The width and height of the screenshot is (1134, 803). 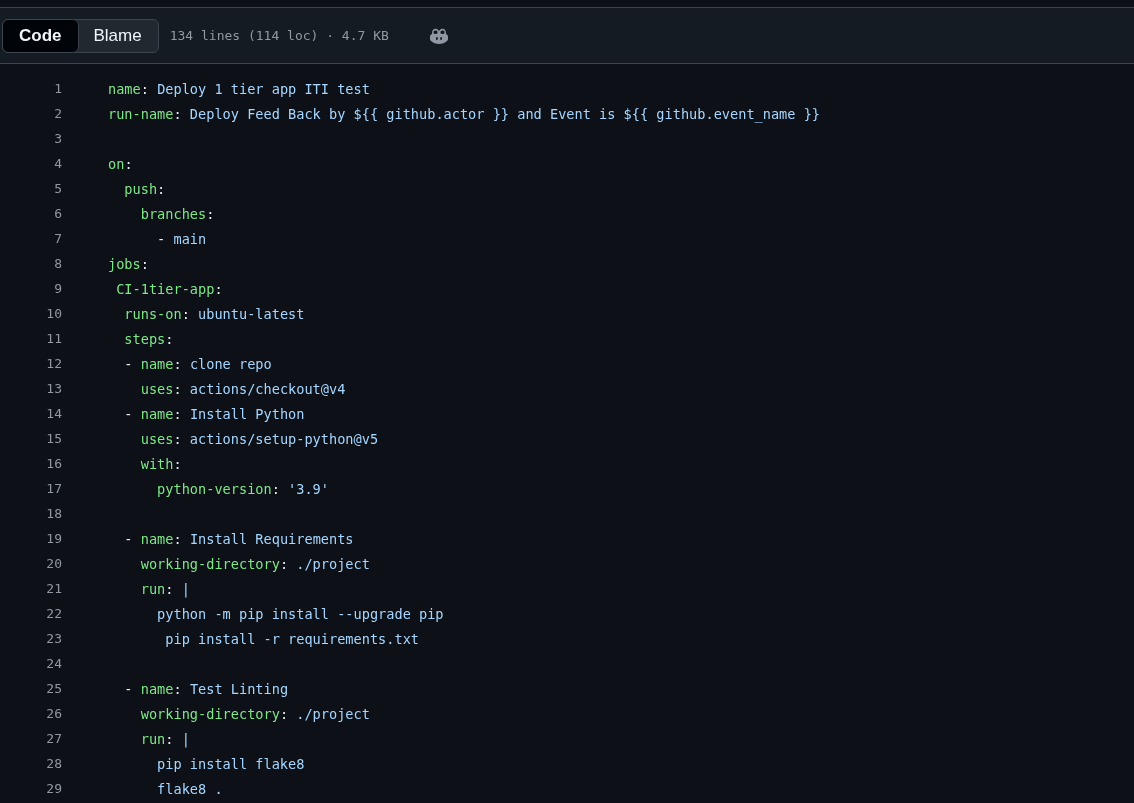 I want to click on line-number: 6, so click(x=57, y=213).